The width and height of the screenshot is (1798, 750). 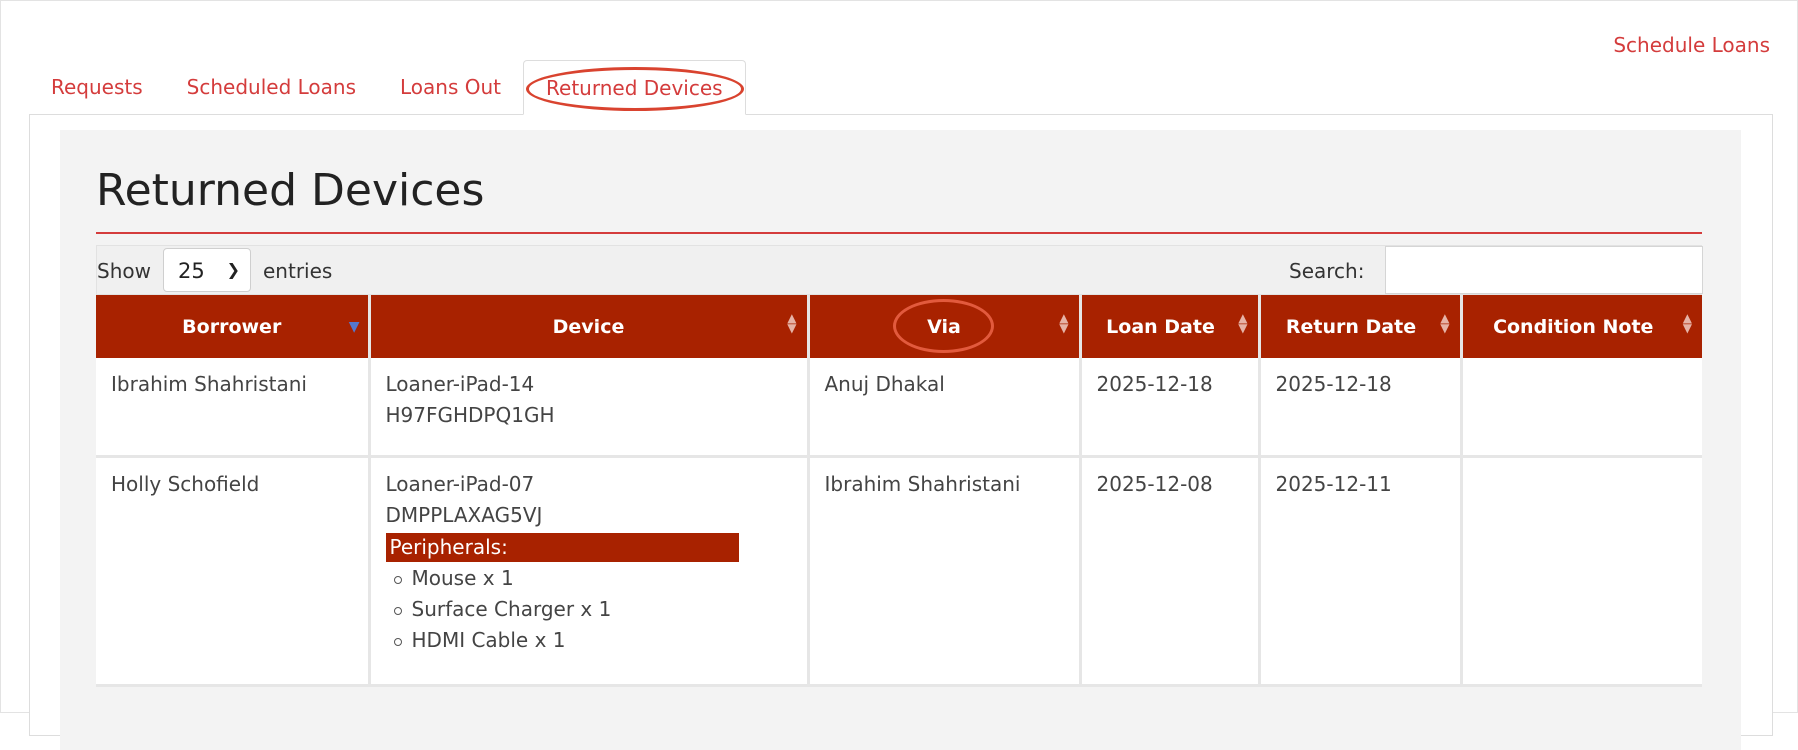 I want to click on cell-via: Anuj Dhakal, so click(x=944, y=408).